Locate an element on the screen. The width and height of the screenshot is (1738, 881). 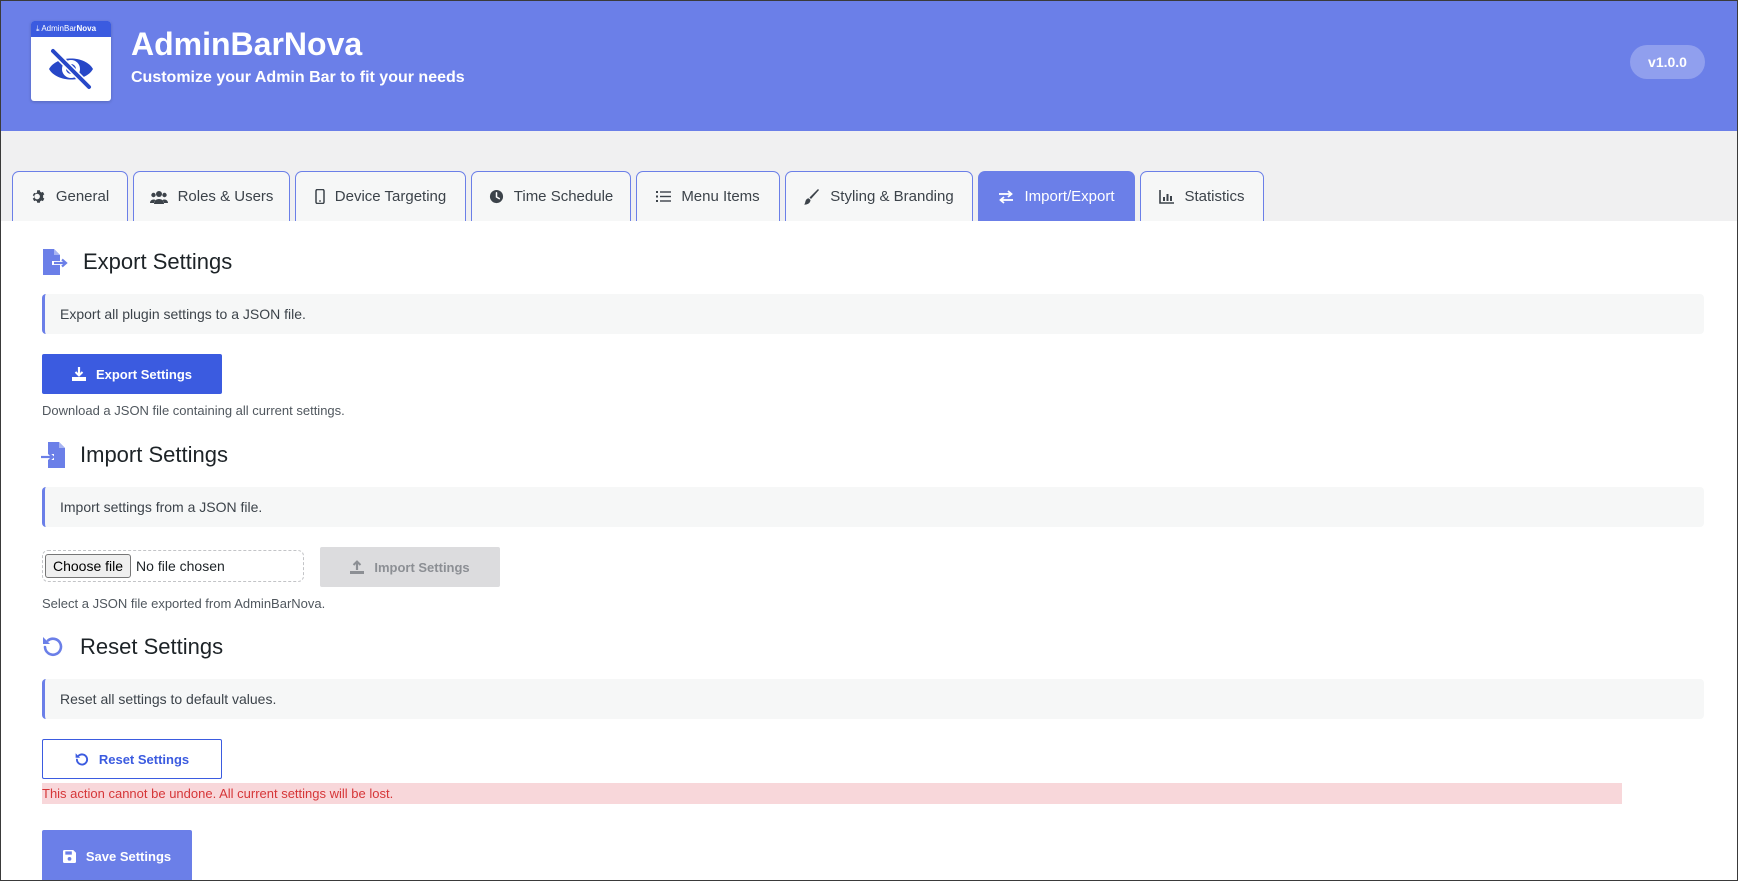
version-badge: v1.0.0 is located at coordinates (1667, 62).